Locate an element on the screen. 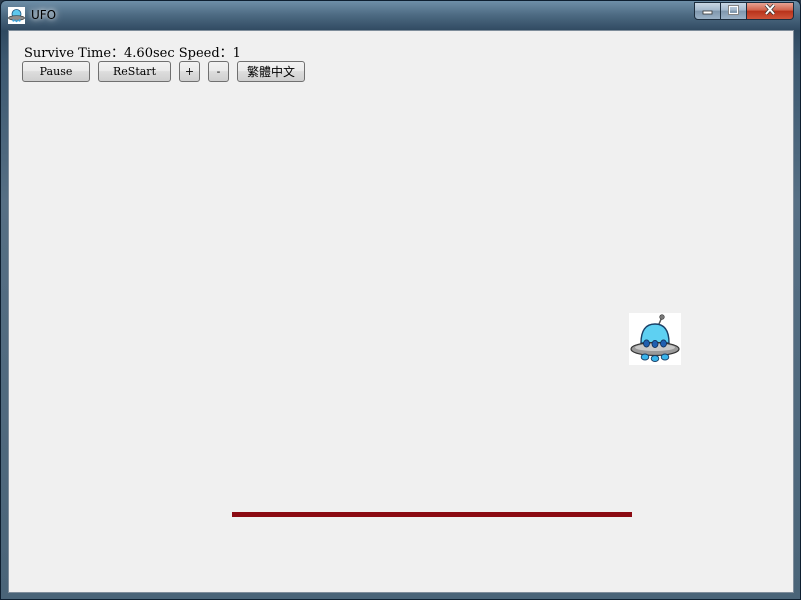 This screenshot has height=600, width=801. status-text: Survive Time：4.60sec Speed：1 is located at coordinates (132, 53).